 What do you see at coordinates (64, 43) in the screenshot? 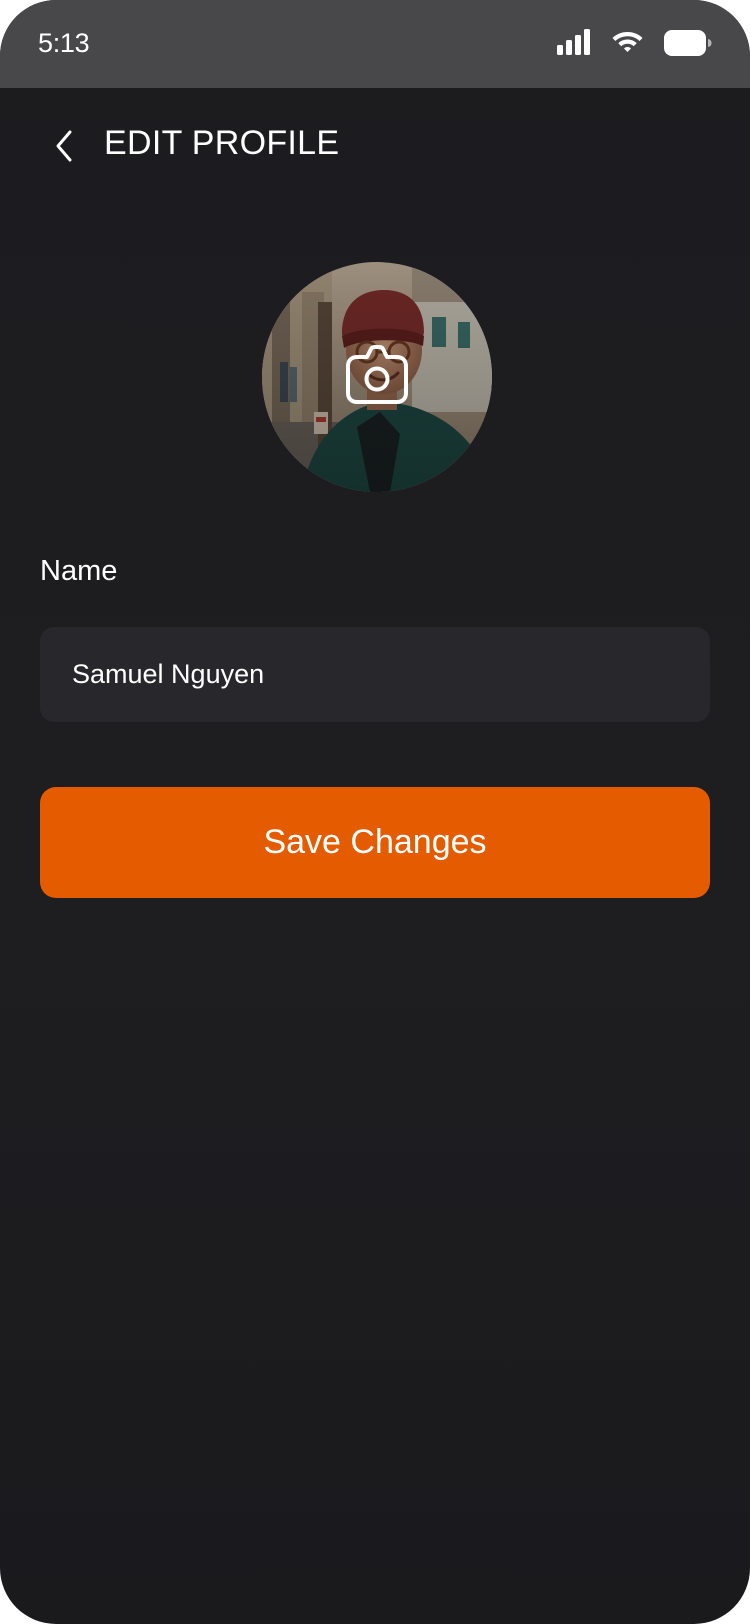
I see `status-time: 5:13` at bounding box center [64, 43].